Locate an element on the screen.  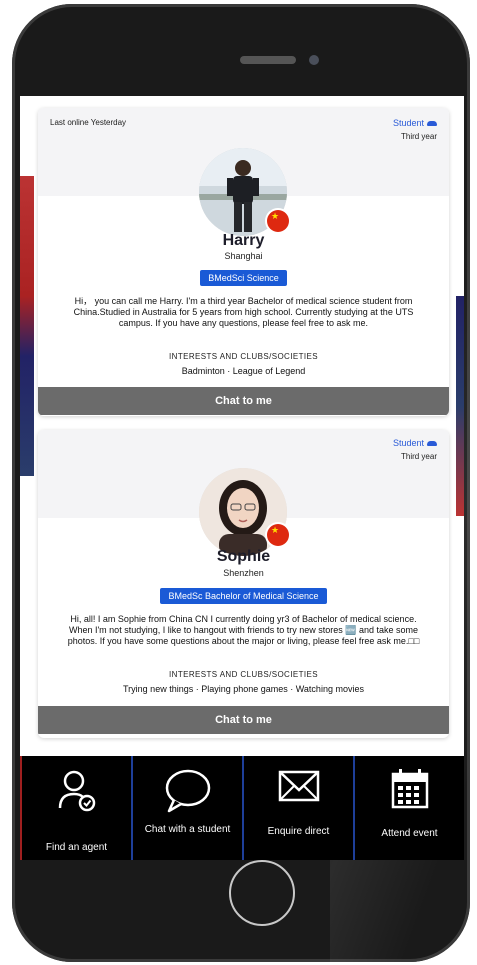
envelope-icon is located at coordinates (299, 787).